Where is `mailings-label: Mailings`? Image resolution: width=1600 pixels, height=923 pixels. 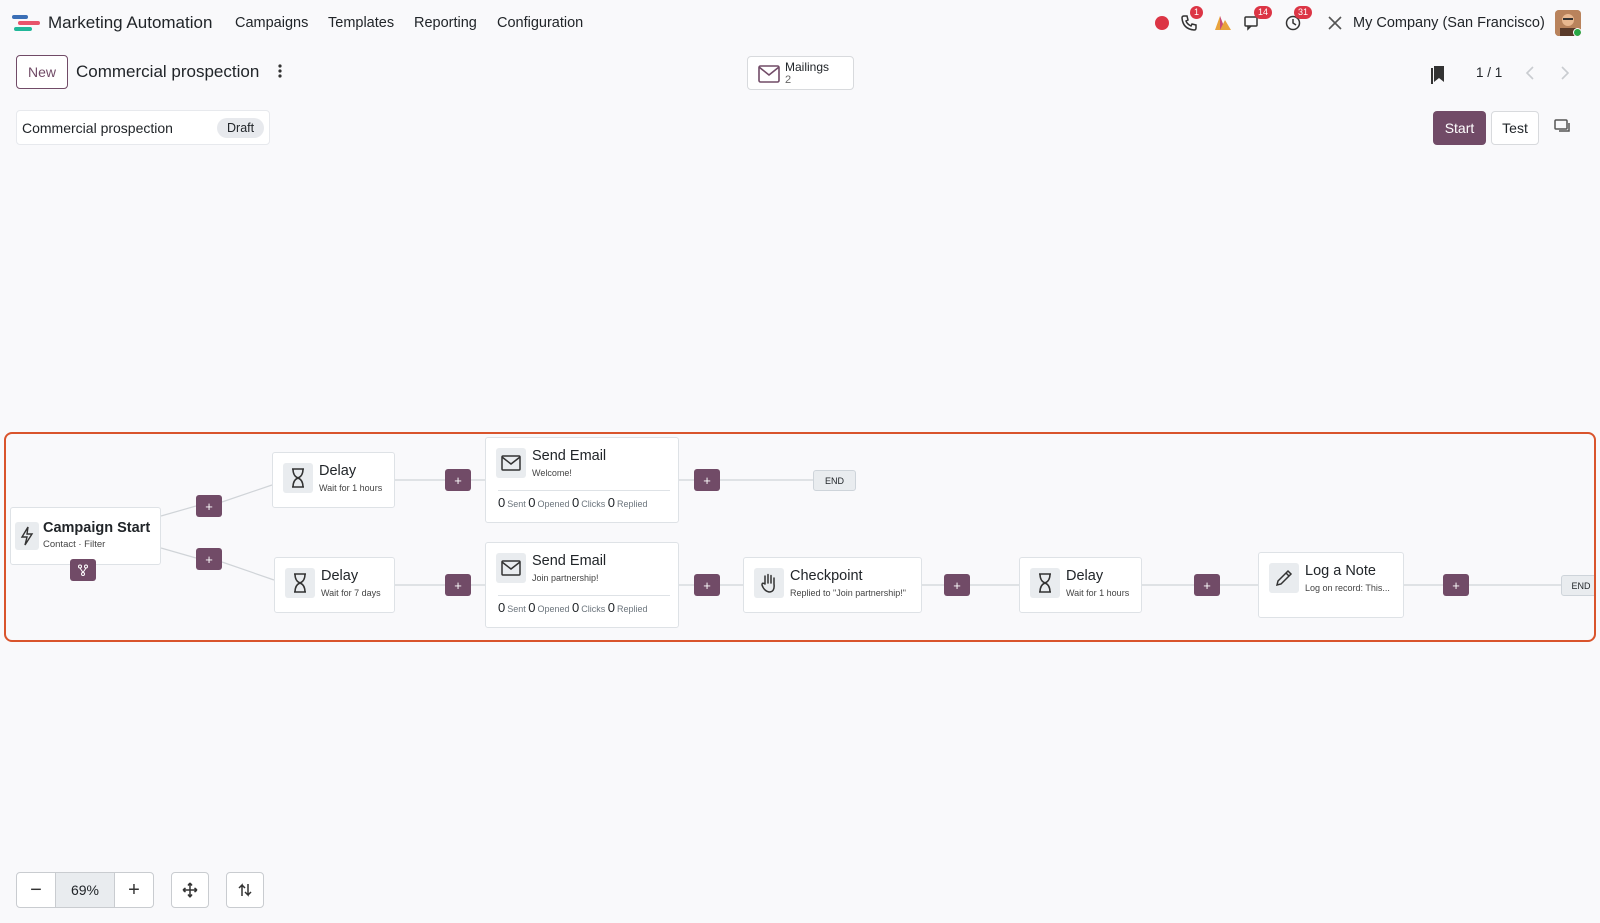
mailings-label: Mailings is located at coordinates (807, 67).